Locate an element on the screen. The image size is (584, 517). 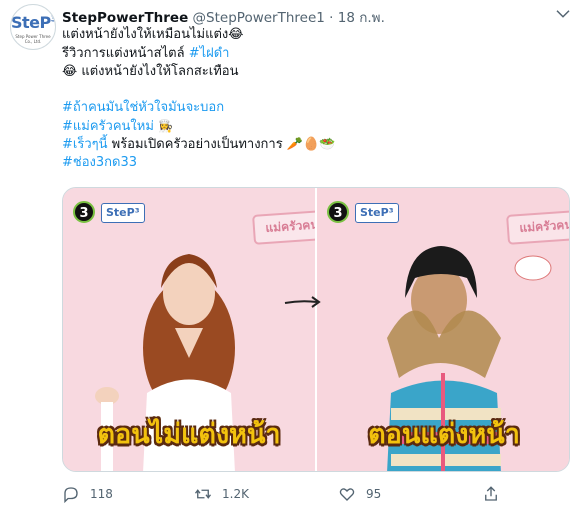
text-line-1: แต่งหน้ายังไงให้เหมือนไม่แต่ง😂 is located at coordinates (153, 34).